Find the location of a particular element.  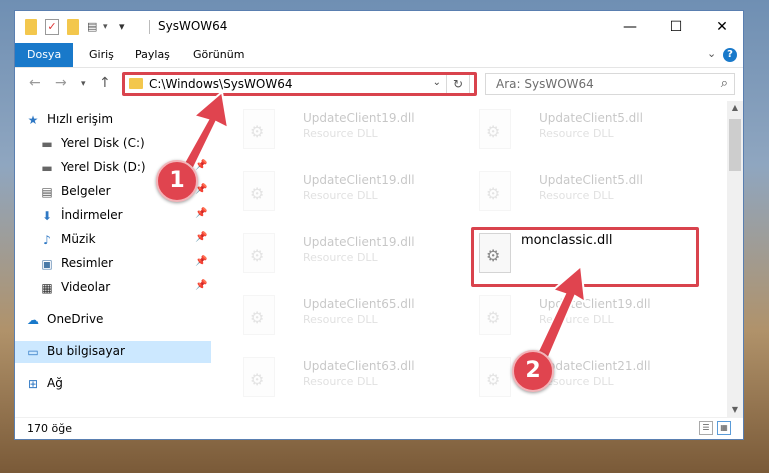

nav-item-label: OneDrive is located at coordinates (75, 319).